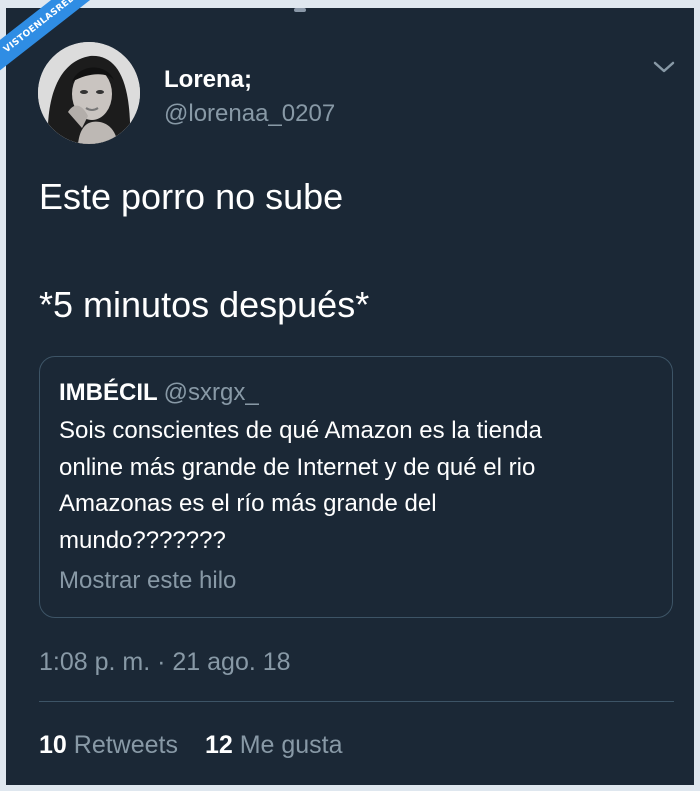 The width and height of the screenshot is (700, 791). What do you see at coordinates (191, 745) in the screenshot?
I see `engagement-stats: 10 Retweets 12 Me gusta` at bounding box center [191, 745].